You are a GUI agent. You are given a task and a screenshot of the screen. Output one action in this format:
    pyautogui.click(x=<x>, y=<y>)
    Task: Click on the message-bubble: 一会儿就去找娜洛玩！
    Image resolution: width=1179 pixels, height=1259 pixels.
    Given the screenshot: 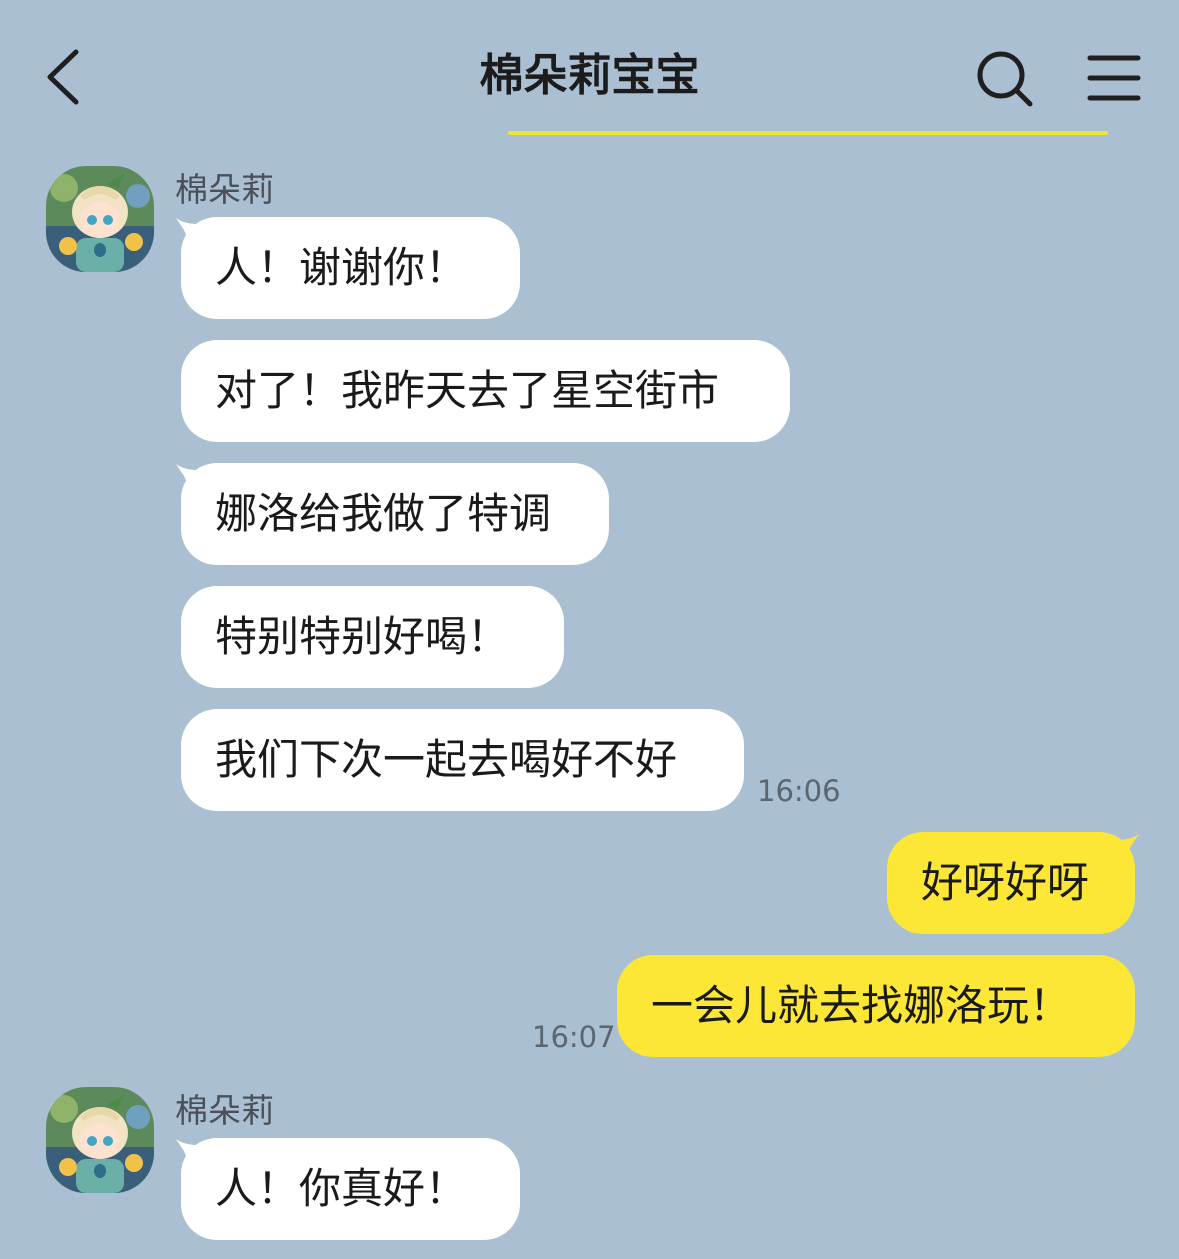 What is the action you would take?
    pyautogui.click(x=876, y=1006)
    